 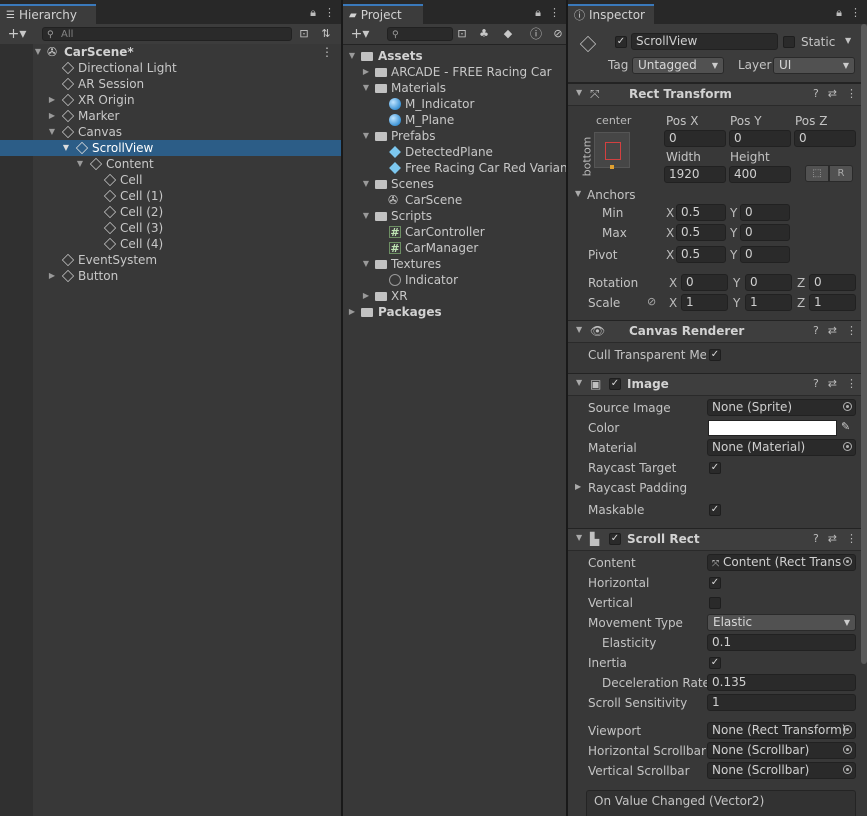 What do you see at coordinates (454, 88) in the screenshot?
I see `tree-item: ▼ Materials` at bounding box center [454, 88].